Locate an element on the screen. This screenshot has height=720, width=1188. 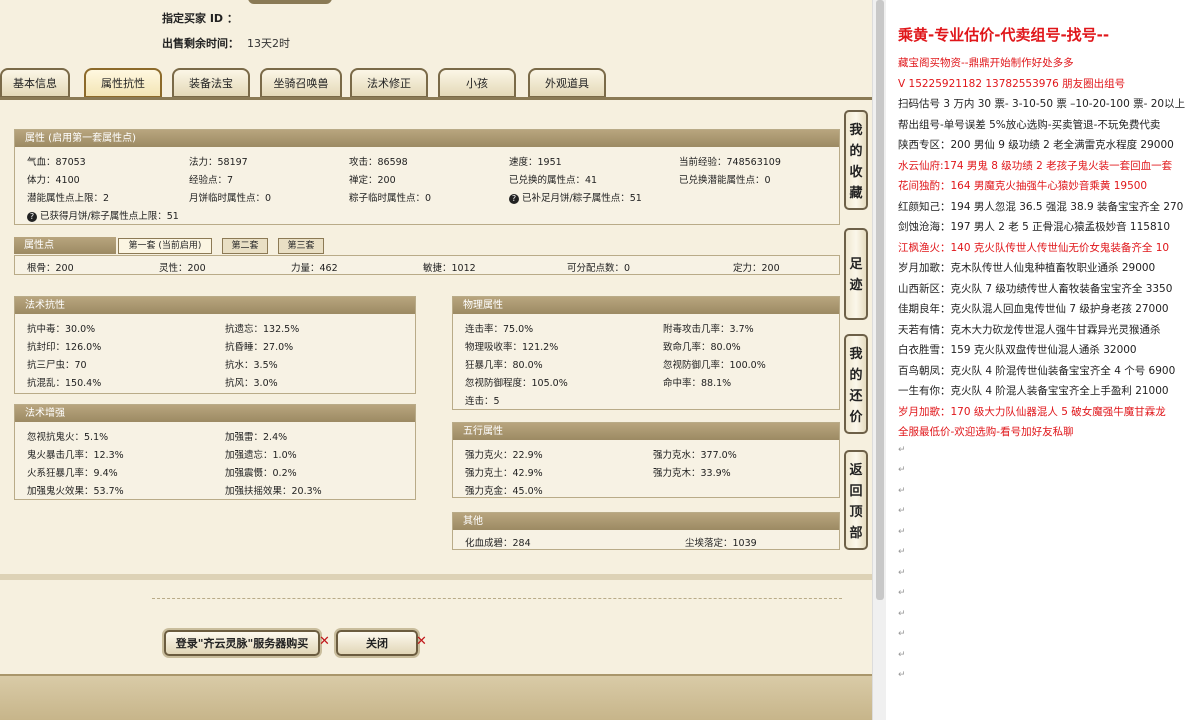
doc-line: 水云仙府:174 男鬼 8 级功绩 2 老孩子鬼火装一套回血一套 is located at coordinates (1035, 165).